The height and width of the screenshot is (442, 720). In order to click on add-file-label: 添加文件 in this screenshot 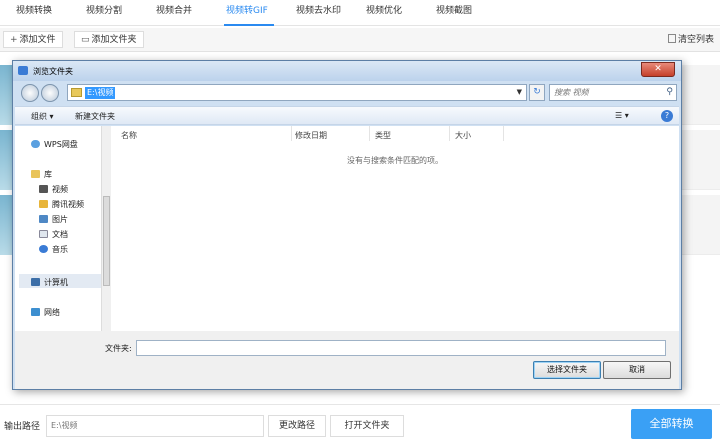, I will do `click(37, 40)`.